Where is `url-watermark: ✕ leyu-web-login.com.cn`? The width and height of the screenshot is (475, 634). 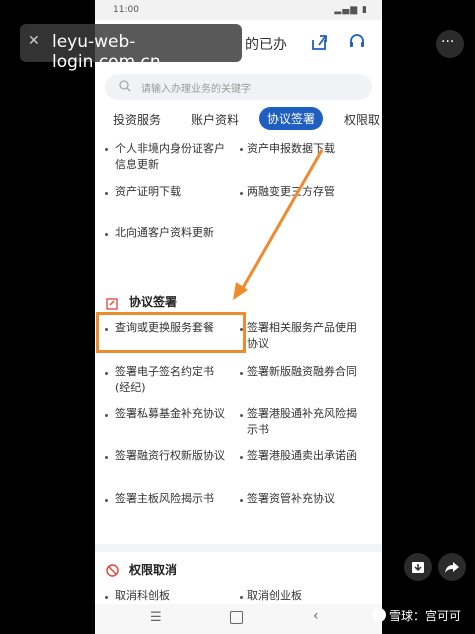 url-watermark: ✕ leyu-web-login.com.cn is located at coordinates (131, 48).